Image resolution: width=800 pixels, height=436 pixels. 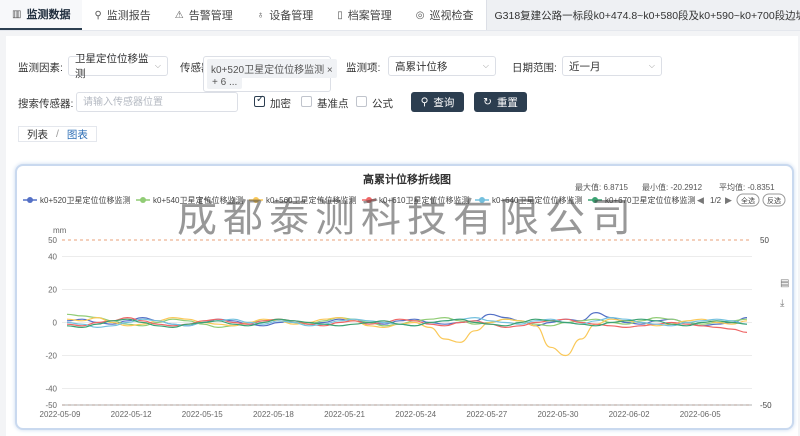 I want to click on legend-next-icon: ▶, so click(x=728, y=200).